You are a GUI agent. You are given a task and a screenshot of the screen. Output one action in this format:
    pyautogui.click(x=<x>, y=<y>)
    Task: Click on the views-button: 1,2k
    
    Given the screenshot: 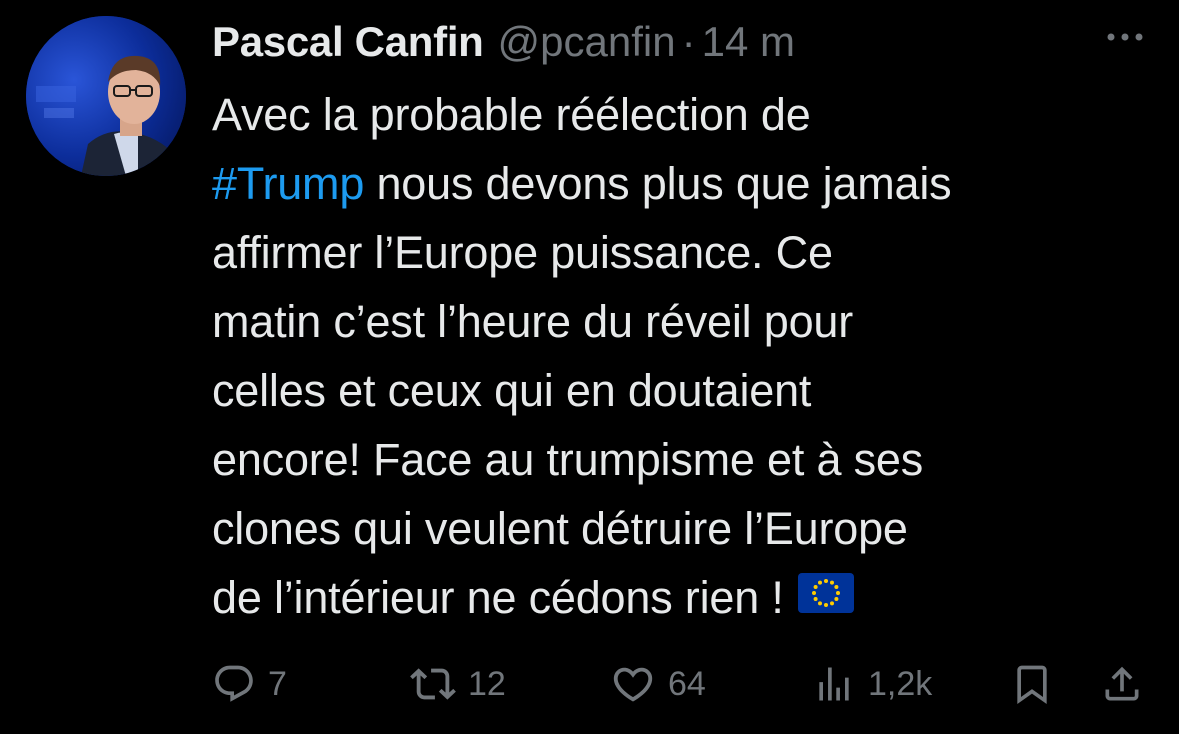 What is the action you would take?
    pyautogui.click(x=872, y=684)
    